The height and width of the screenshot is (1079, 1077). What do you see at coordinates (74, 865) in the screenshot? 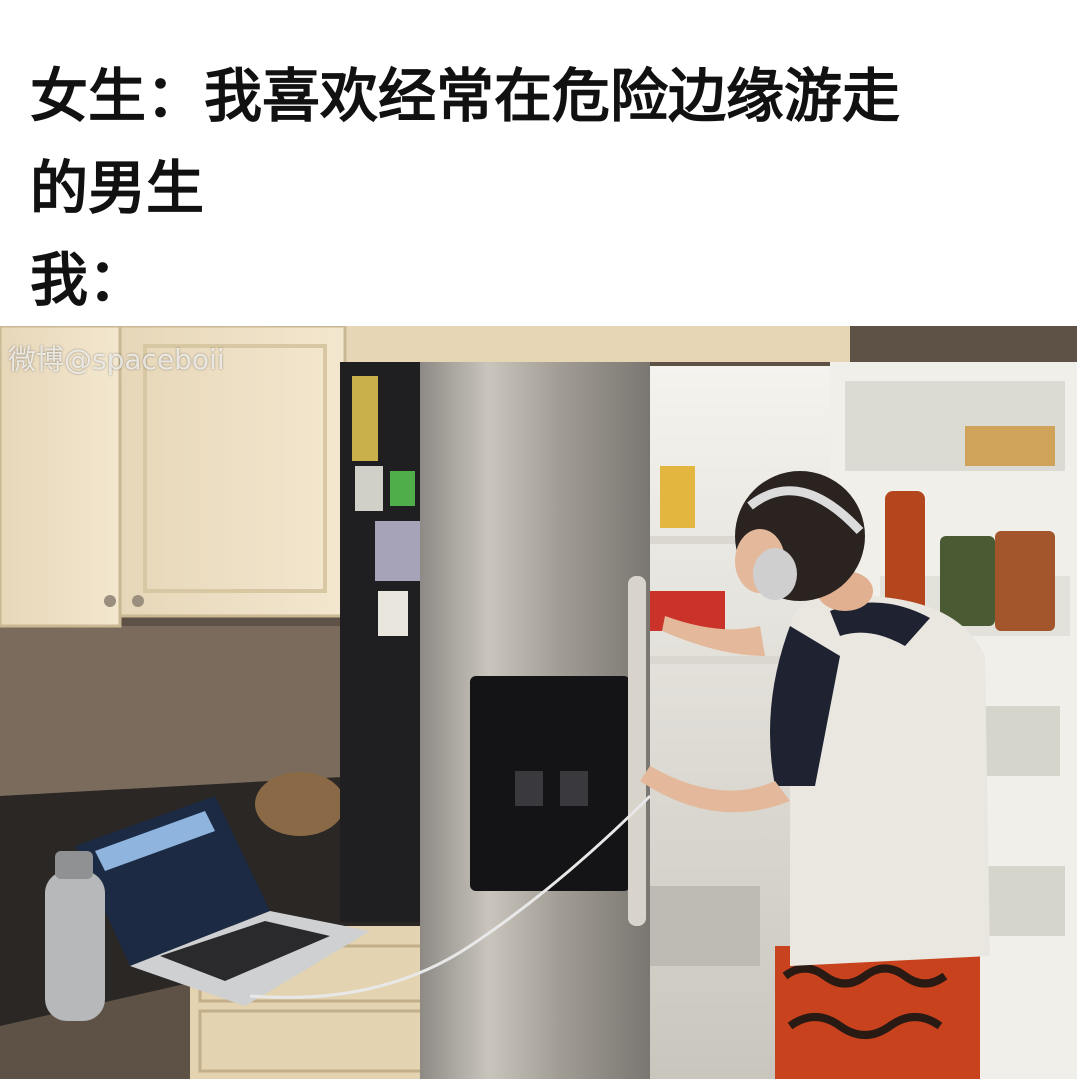
I see `bottle-cap` at bounding box center [74, 865].